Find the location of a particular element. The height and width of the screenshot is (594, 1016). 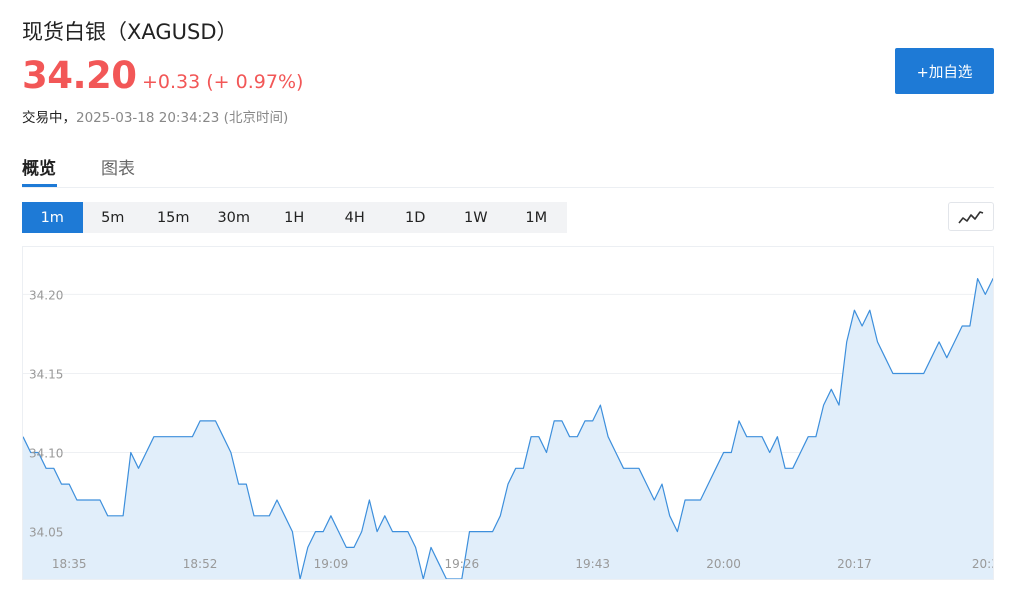

current-price: 34.20 is located at coordinates (79, 75).